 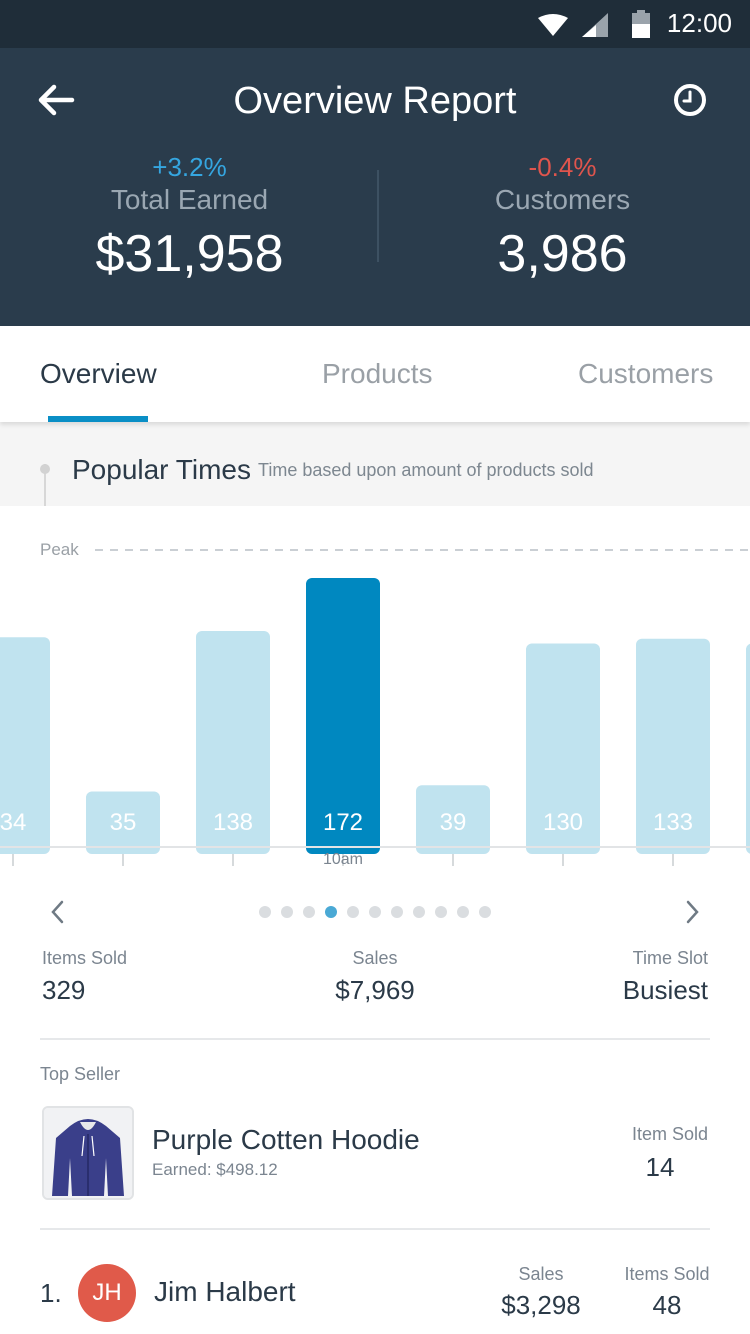 What do you see at coordinates (80, 1074) in the screenshot?
I see `top-seller-label: Top Seller` at bounding box center [80, 1074].